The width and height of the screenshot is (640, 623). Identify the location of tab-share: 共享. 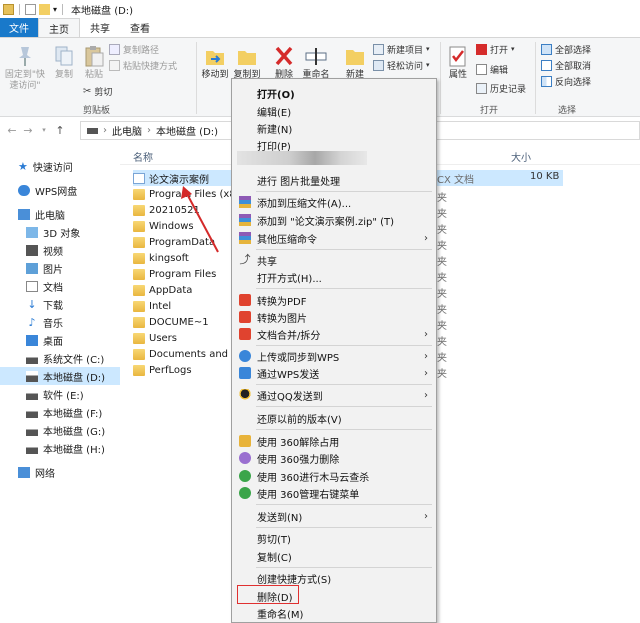
(100, 27).